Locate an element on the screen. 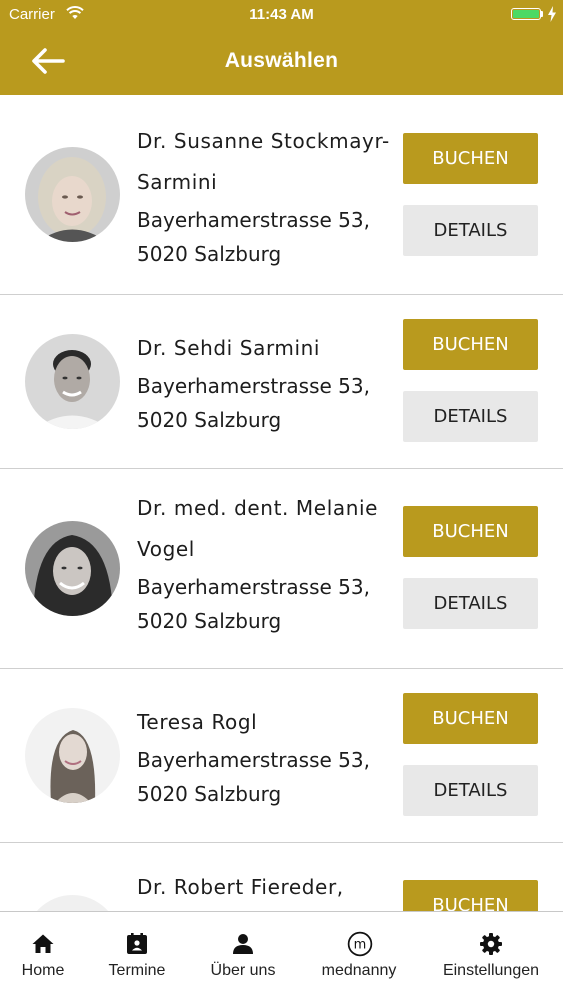 The image size is (563, 1000). tab-einstellungen: Einstellungen is located at coordinates (491, 956).